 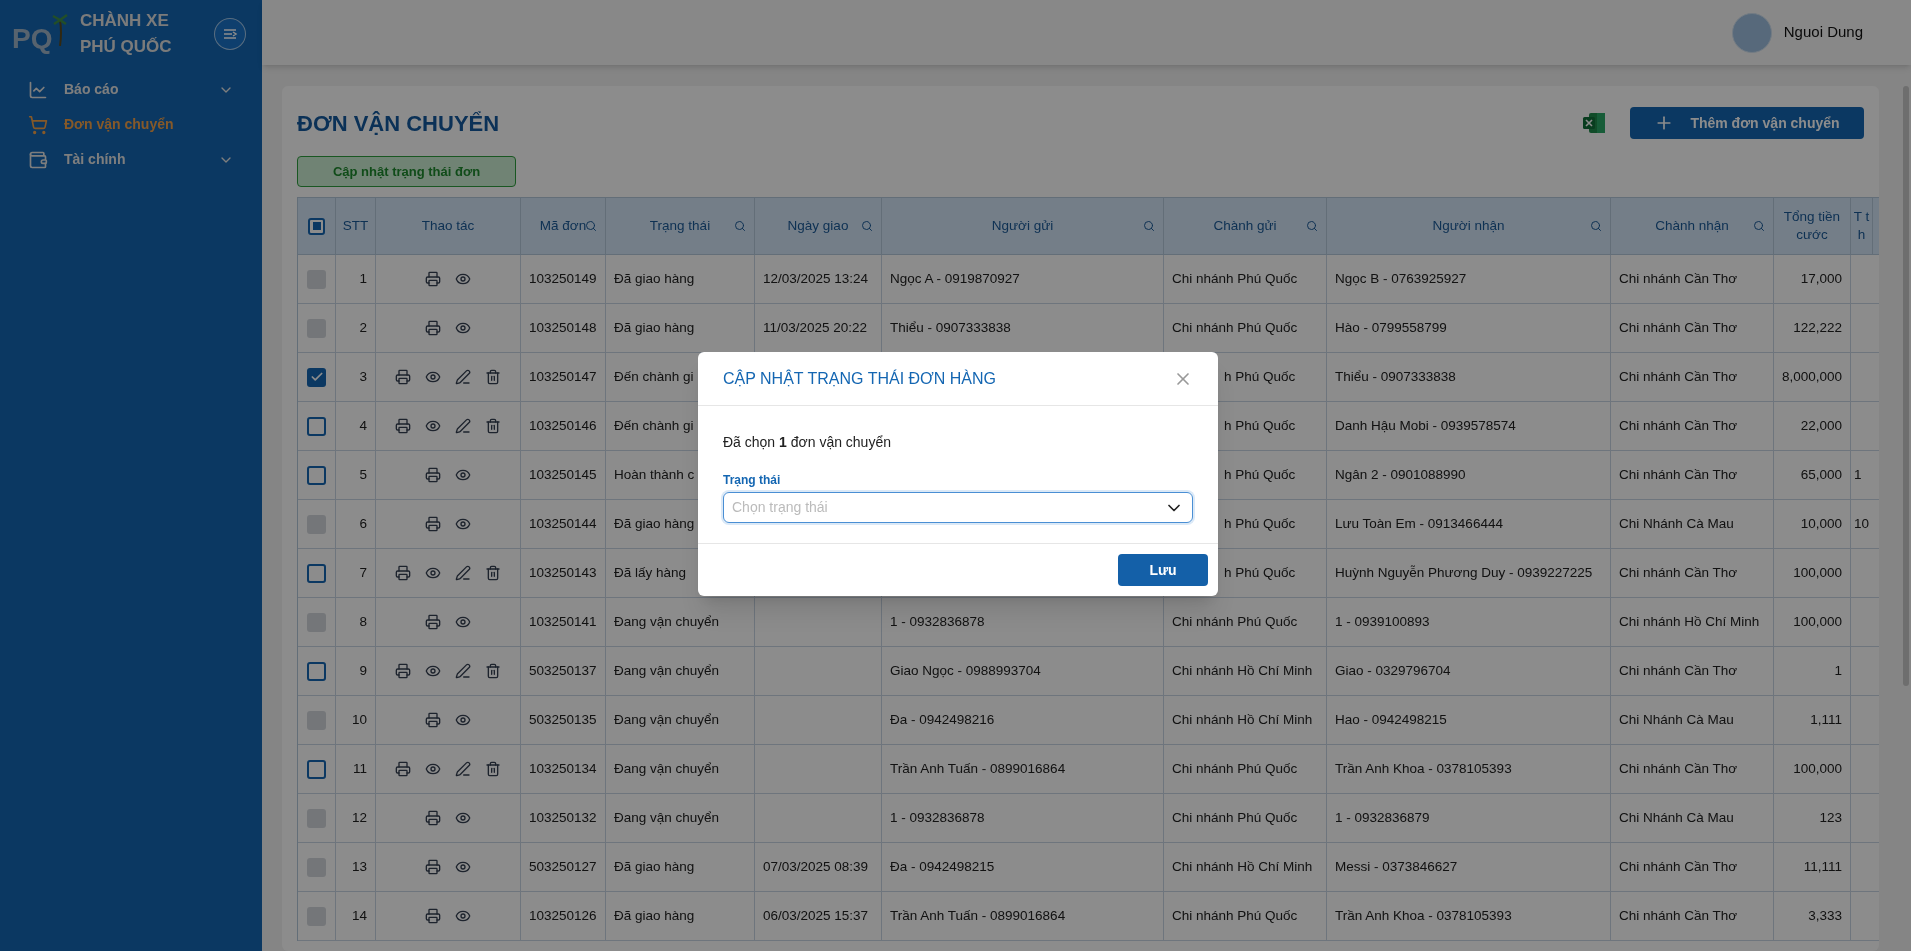 What do you see at coordinates (1862, 226) in the screenshot?
I see `column-header: T th` at bounding box center [1862, 226].